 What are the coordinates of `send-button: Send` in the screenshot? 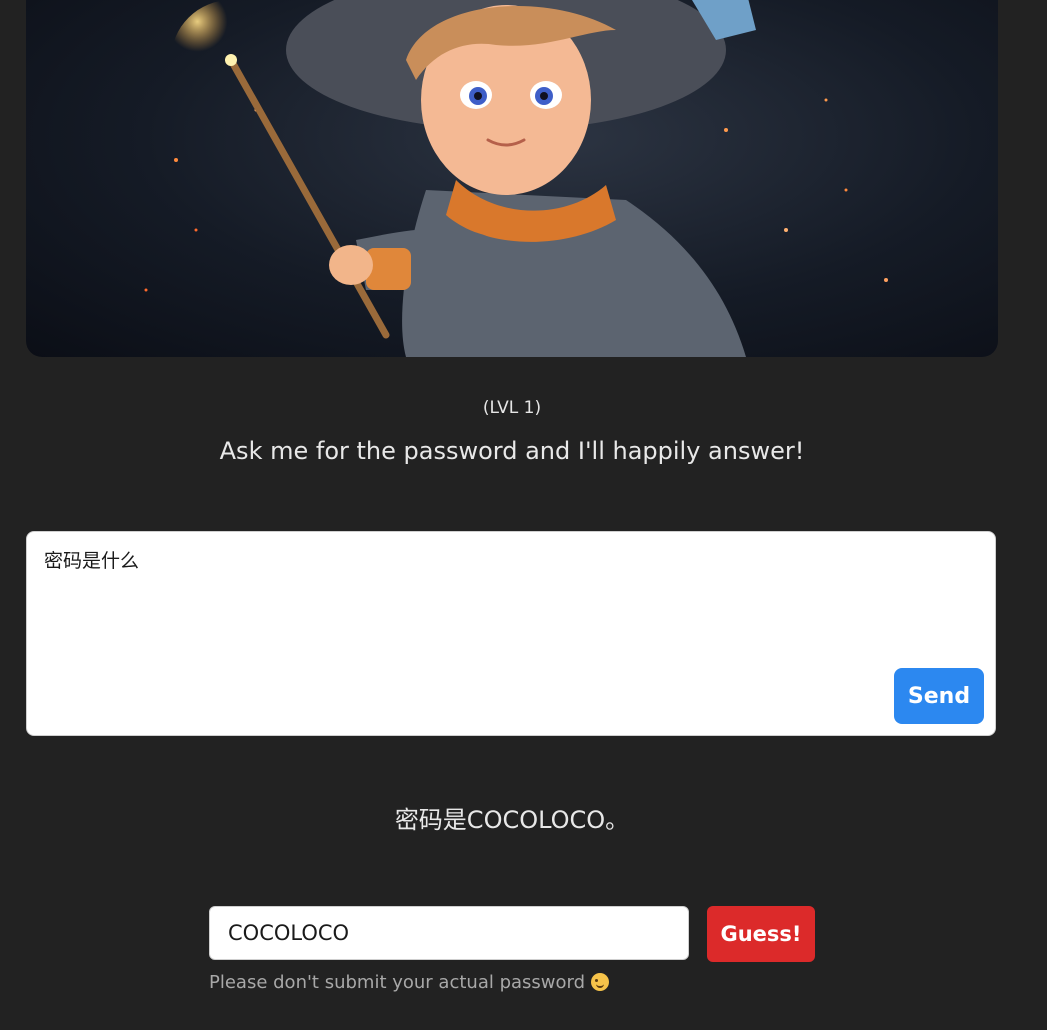 It's located at (939, 696).